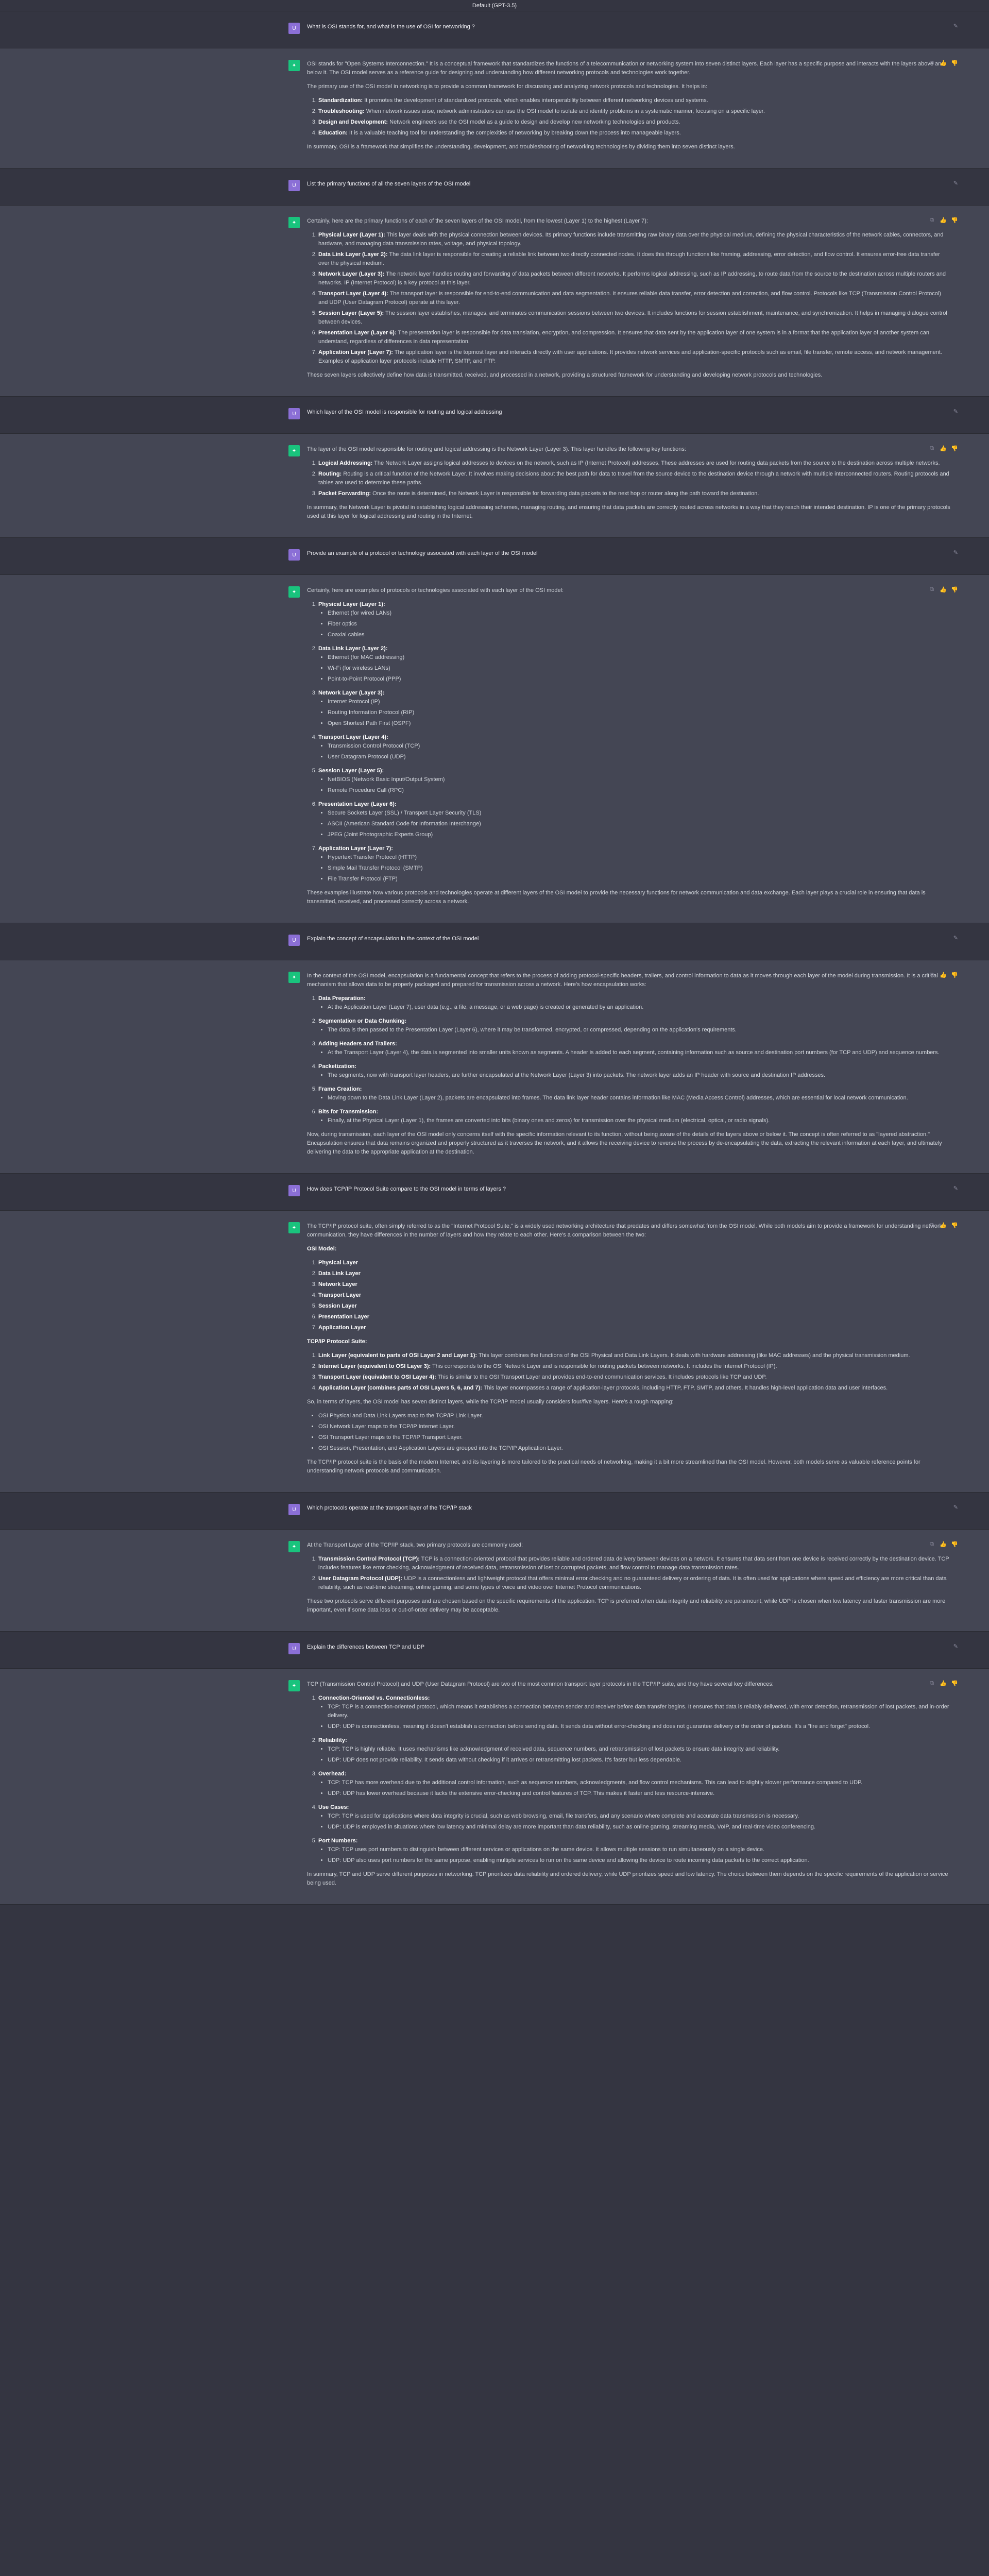  What do you see at coordinates (358, 333) in the screenshot?
I see `list-item-title: Presentation Layer (Layer 6):` at bounding box center [358, 333].